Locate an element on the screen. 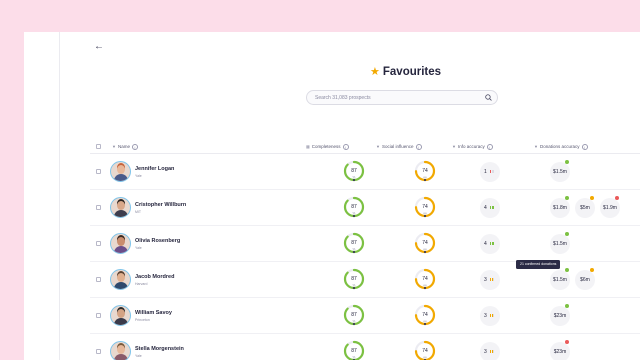 This screenshot has width=640, height=360. prospect-name: William Savoy is located at coordinates (153, 313).